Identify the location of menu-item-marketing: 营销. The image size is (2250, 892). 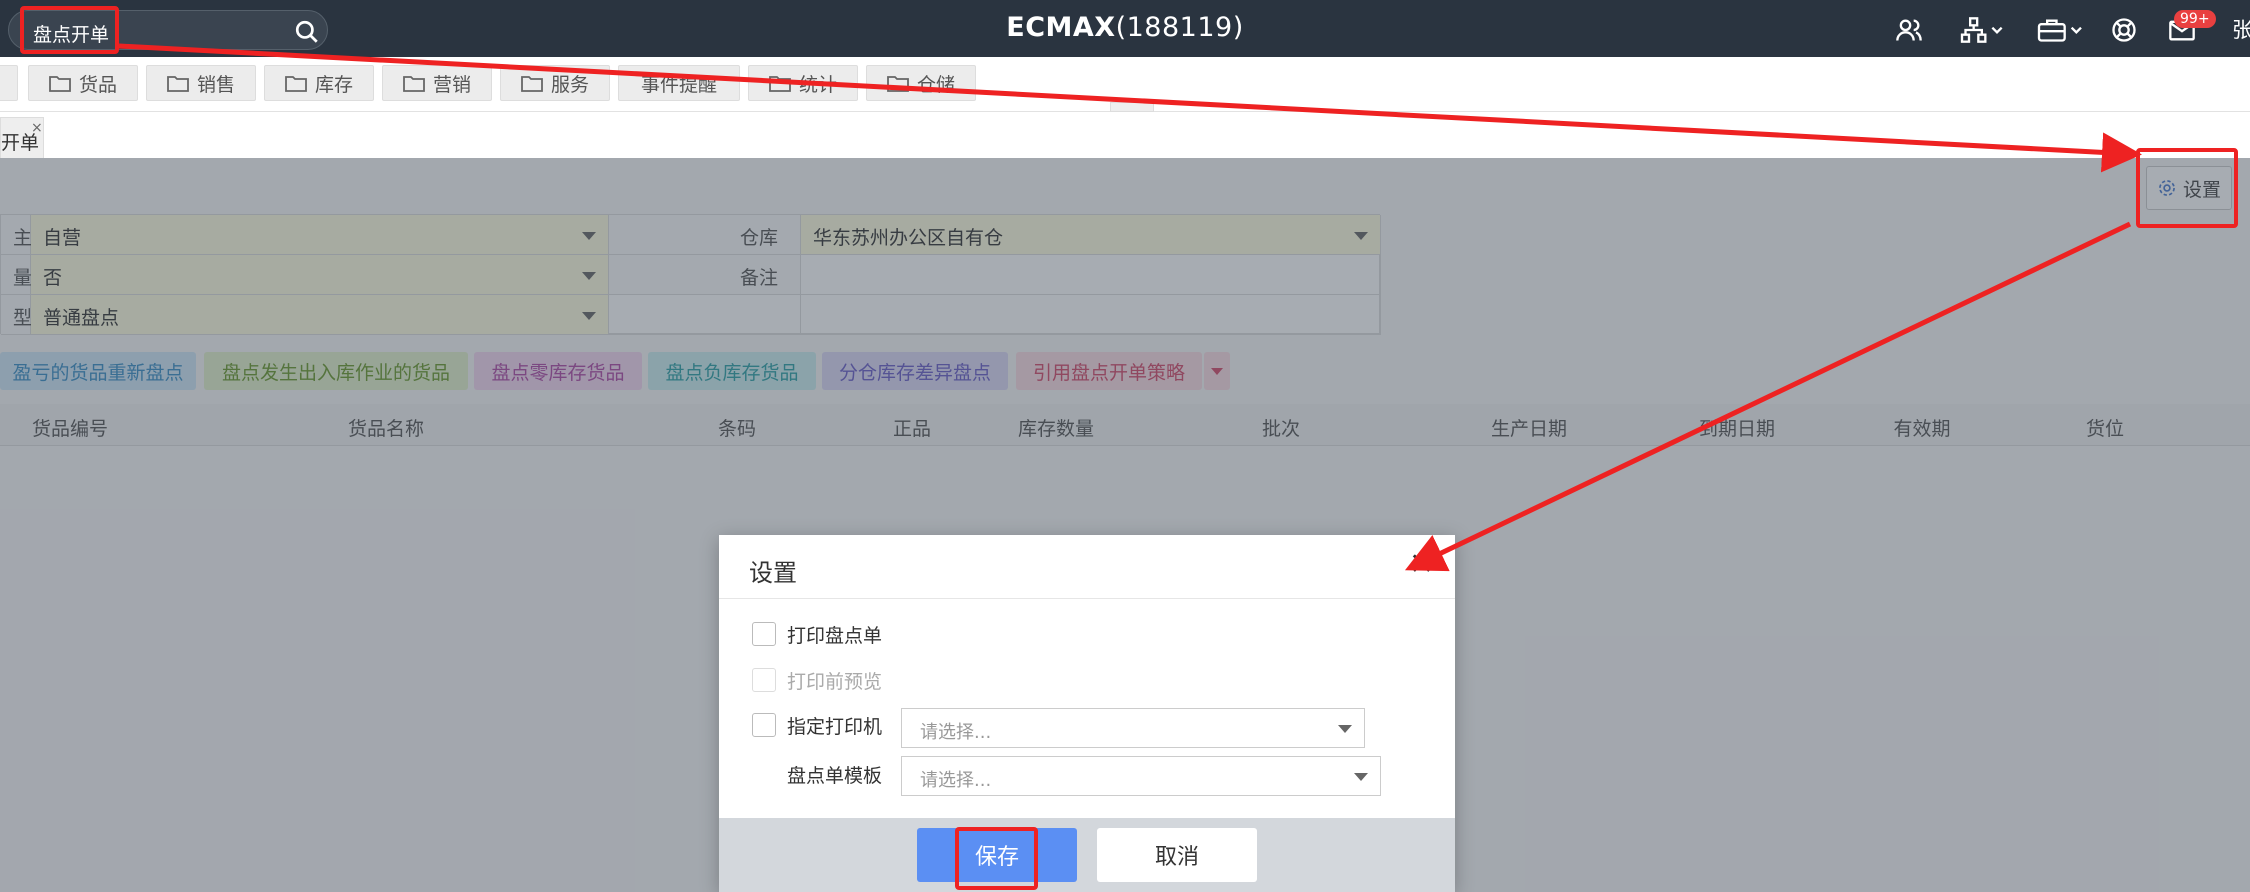
(437, 83).